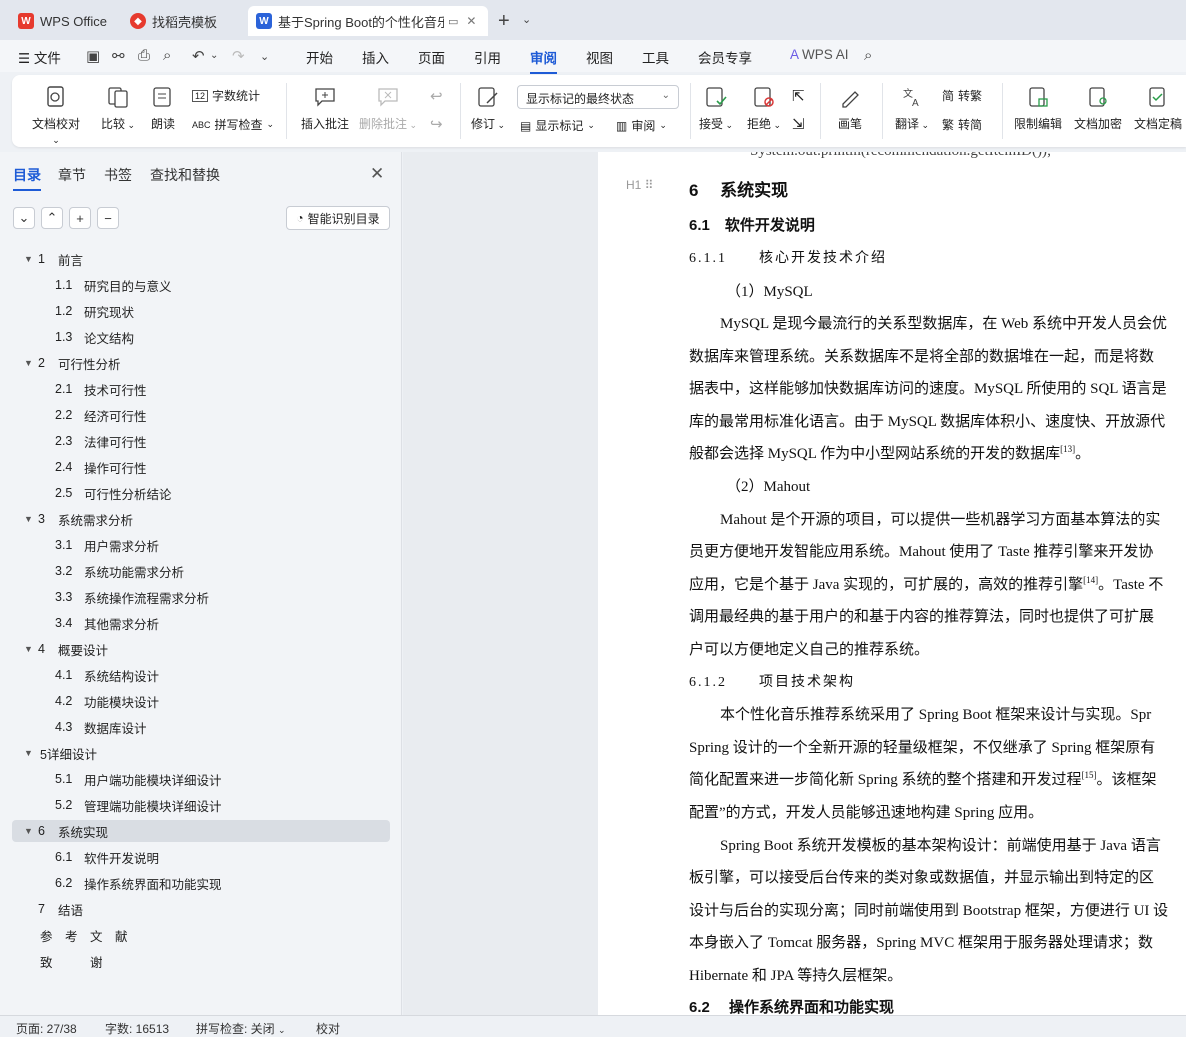  What do you see at coordinates (201, 961) in the screenshot?
I see `toc-item: 致 谢` at bounding box center [201, 961].